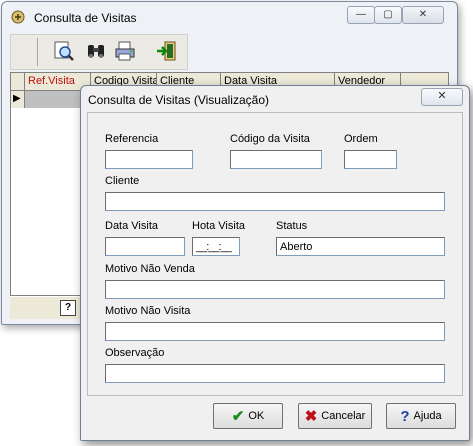  I want to click on referencia-label: Referencia, so click(132, 139).